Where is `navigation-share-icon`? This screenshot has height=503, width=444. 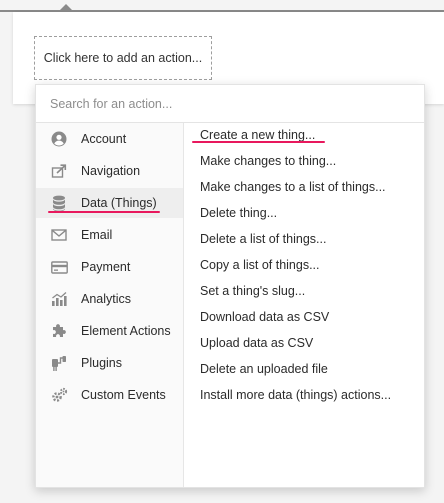
navigation-share-icon is located at coordinates (59, 171).